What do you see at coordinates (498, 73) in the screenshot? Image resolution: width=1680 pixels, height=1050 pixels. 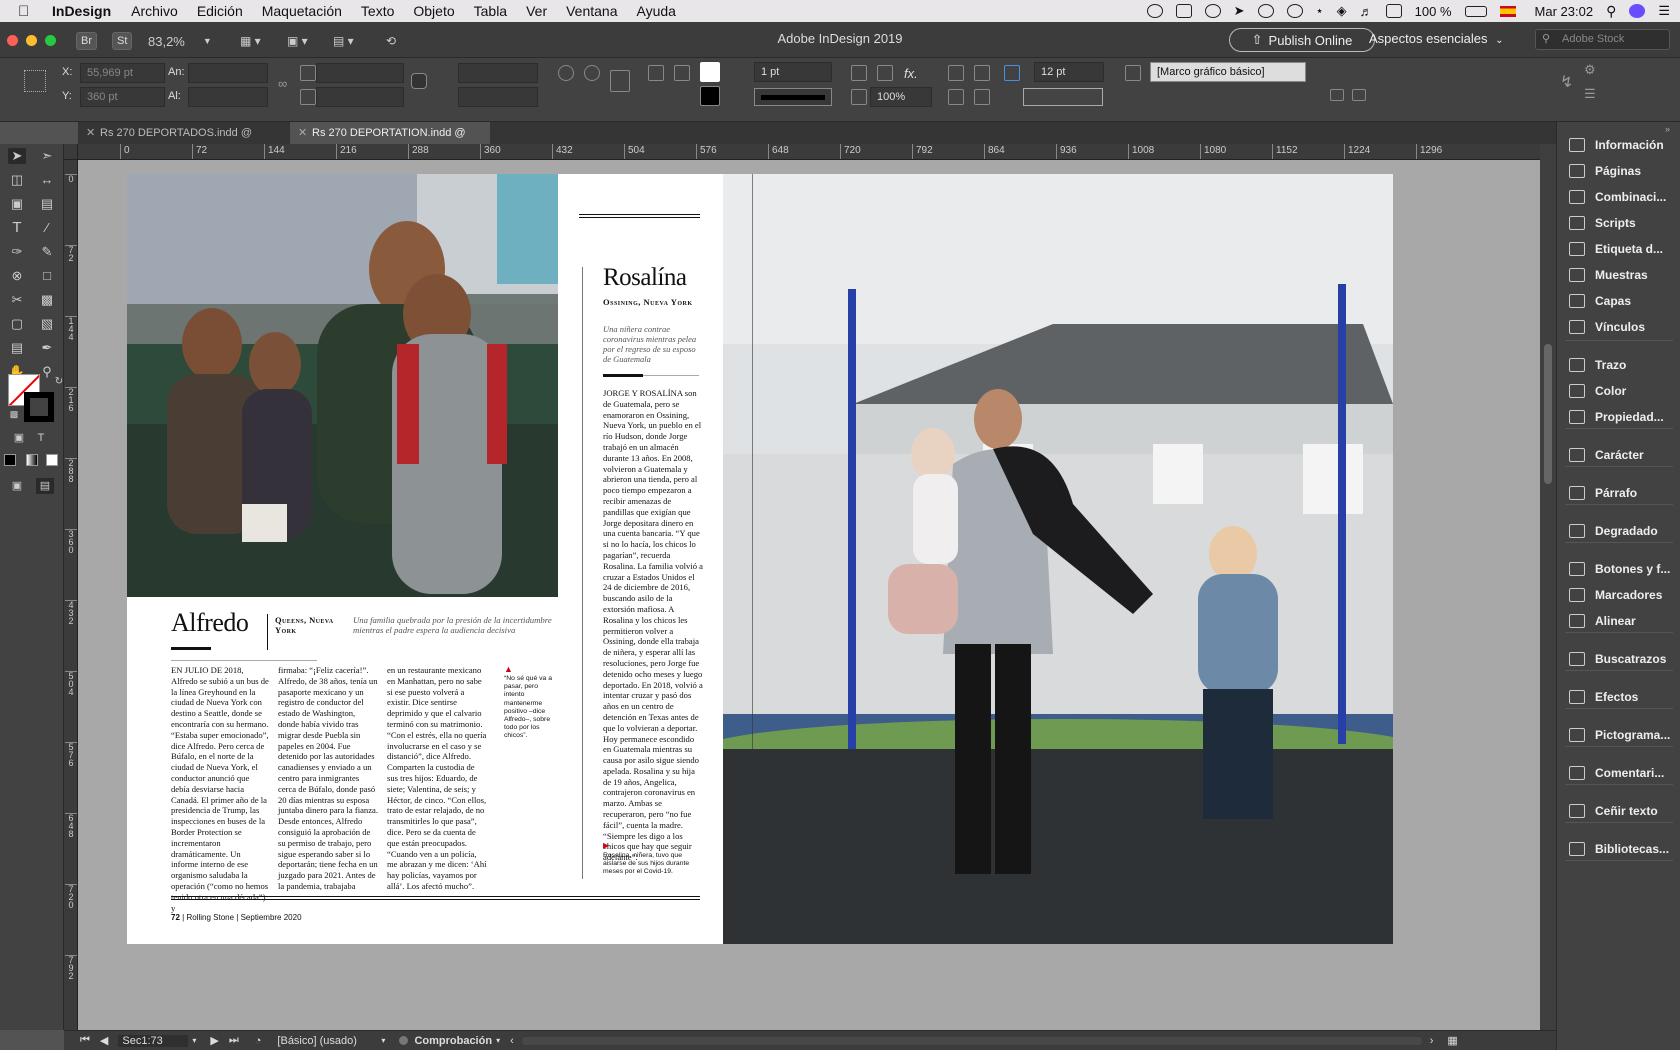 I see `rotation-angle-field` at bounding box center [498, 73].